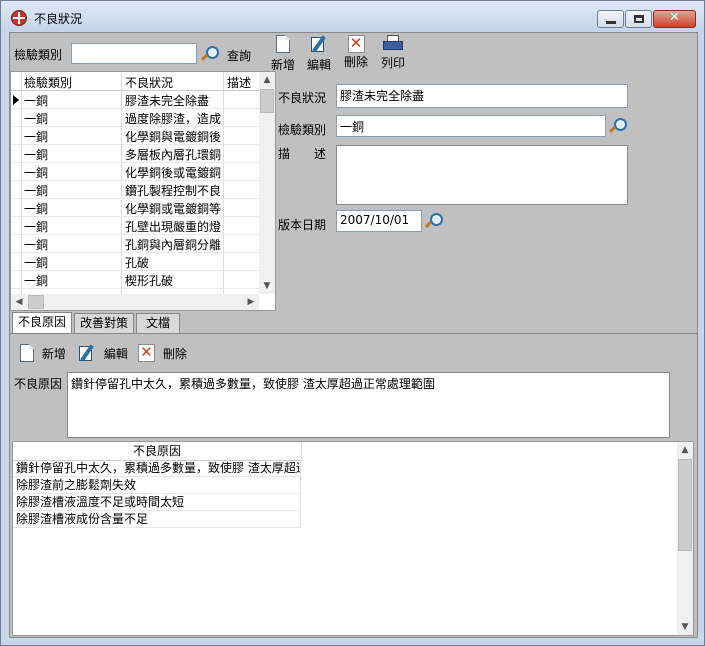 The height and width of the screenshot is (646, 705). What do you see at coordinates (136, 225) in the screenshot?
I see `table-row: 一銅 孔壁出現嚴重的燈` at bounding box center [136, 225].